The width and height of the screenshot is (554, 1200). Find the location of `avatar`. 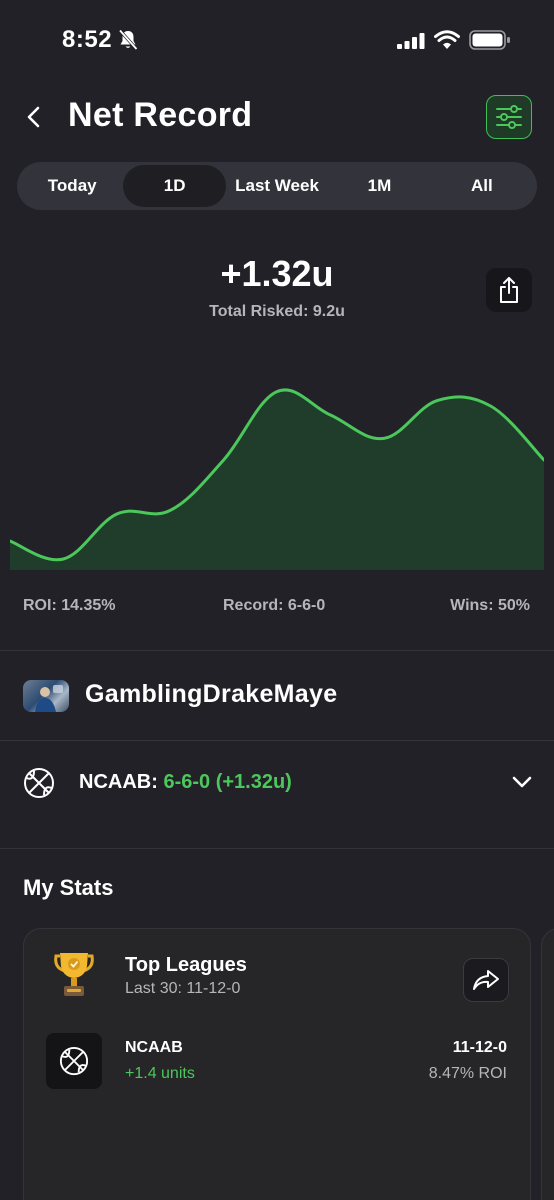

avatar is located at coordinates (46, 696).